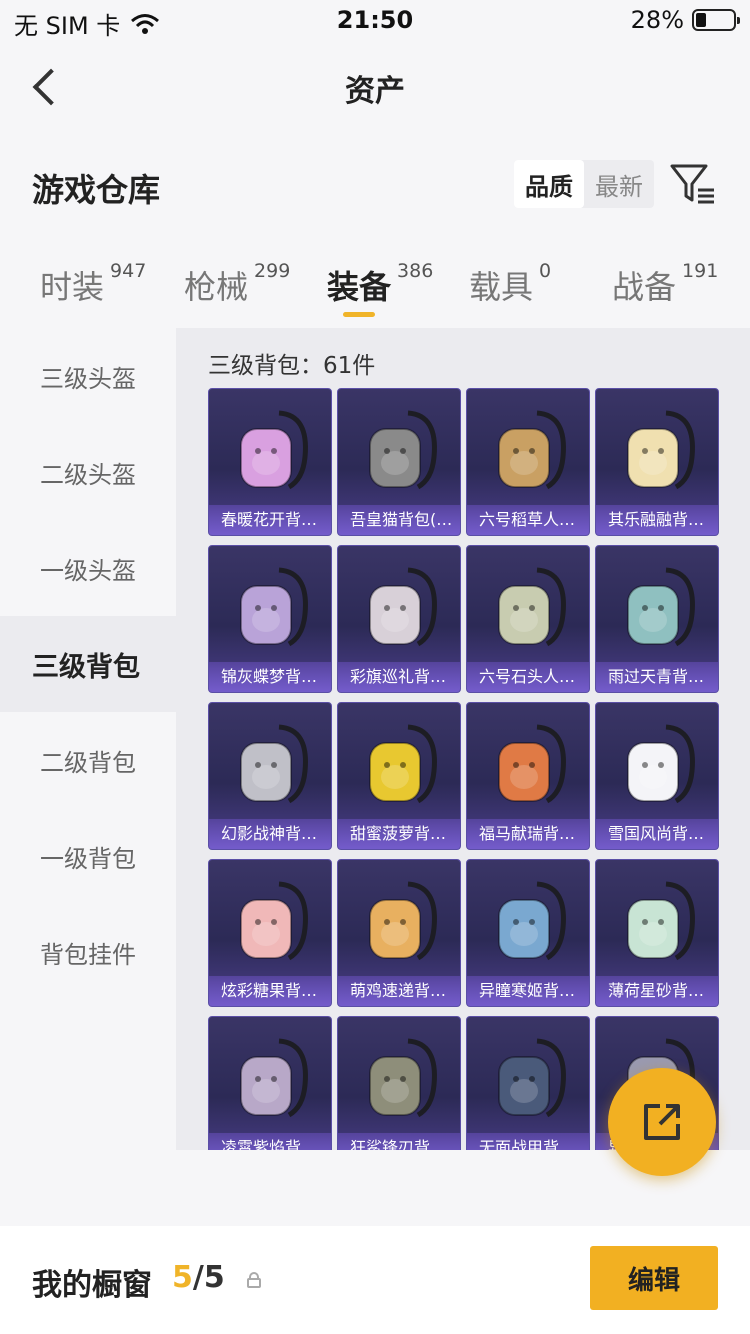  I want to click on sort-quality-button: 品质, so click(549, 184).